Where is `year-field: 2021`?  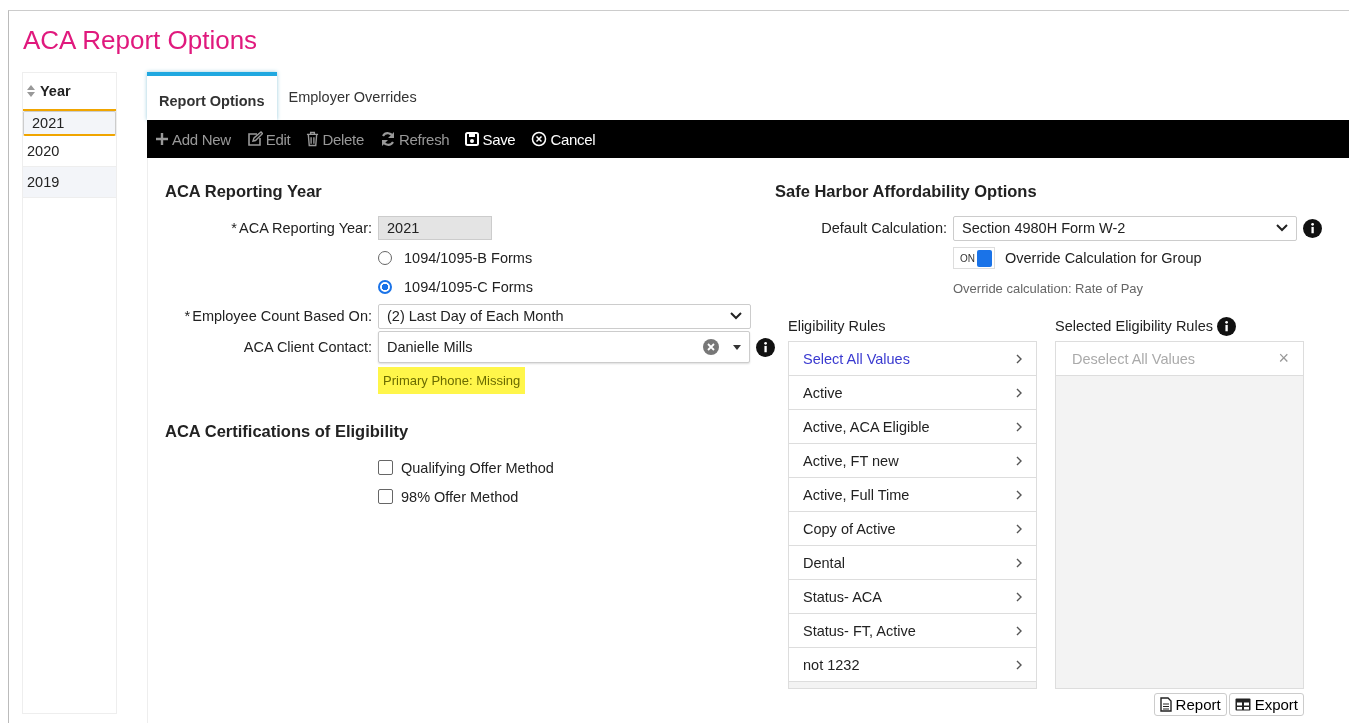 year-field: 2021 is located at coordinates (435, 228).